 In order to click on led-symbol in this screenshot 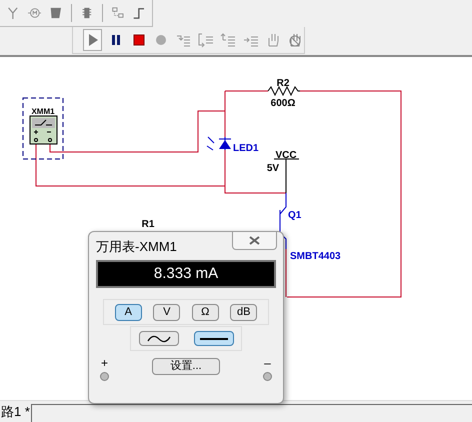, I will do `click(219, 143)`.